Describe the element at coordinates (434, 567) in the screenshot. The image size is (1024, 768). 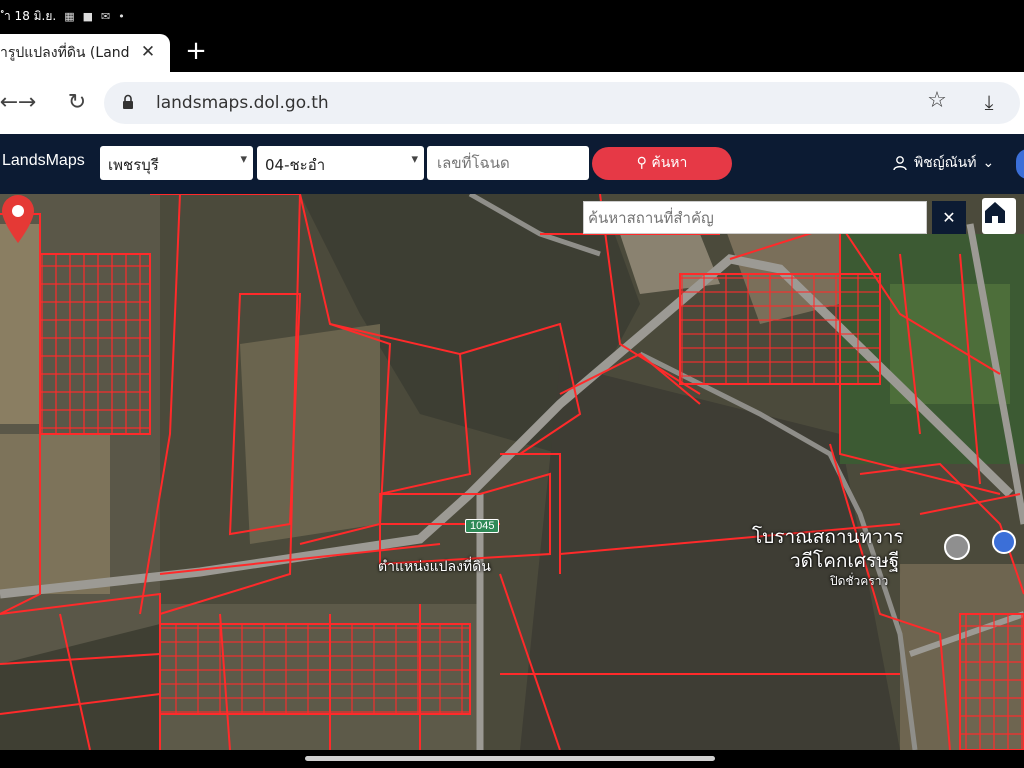
I see `pin-label: ตำแหน่งแปลงที่ดิน` at that location.